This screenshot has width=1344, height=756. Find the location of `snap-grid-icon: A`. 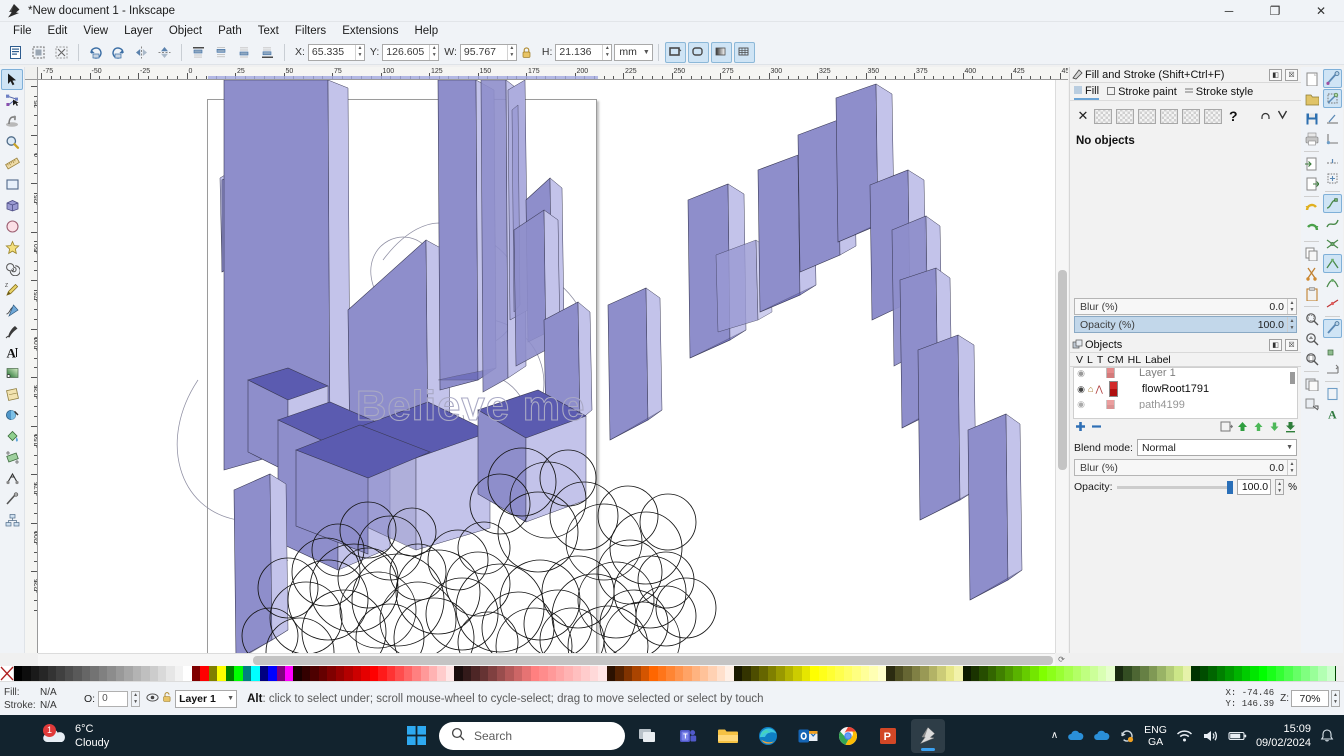

snap-grid-icon: A is located at coordinates (1332, 413).